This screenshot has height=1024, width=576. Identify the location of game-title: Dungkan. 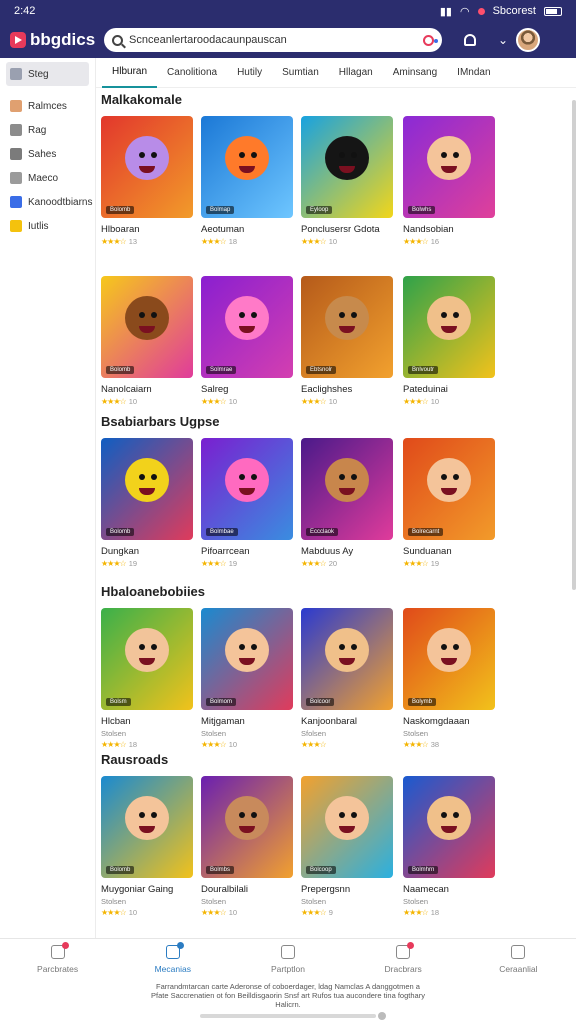
(147, 551).